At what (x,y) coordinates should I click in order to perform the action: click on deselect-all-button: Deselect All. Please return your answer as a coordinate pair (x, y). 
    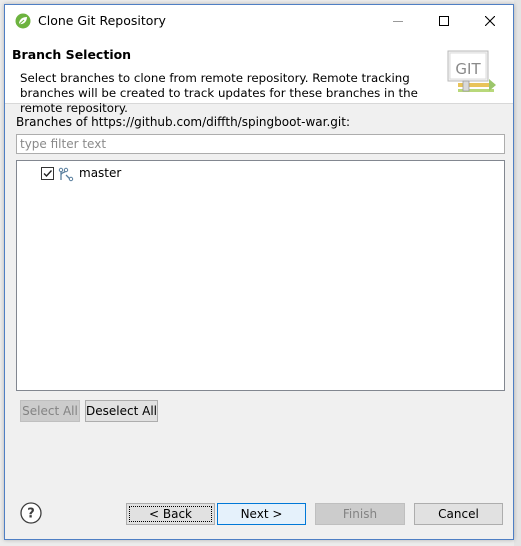
    Looking at the image, I should click on (121, 411).